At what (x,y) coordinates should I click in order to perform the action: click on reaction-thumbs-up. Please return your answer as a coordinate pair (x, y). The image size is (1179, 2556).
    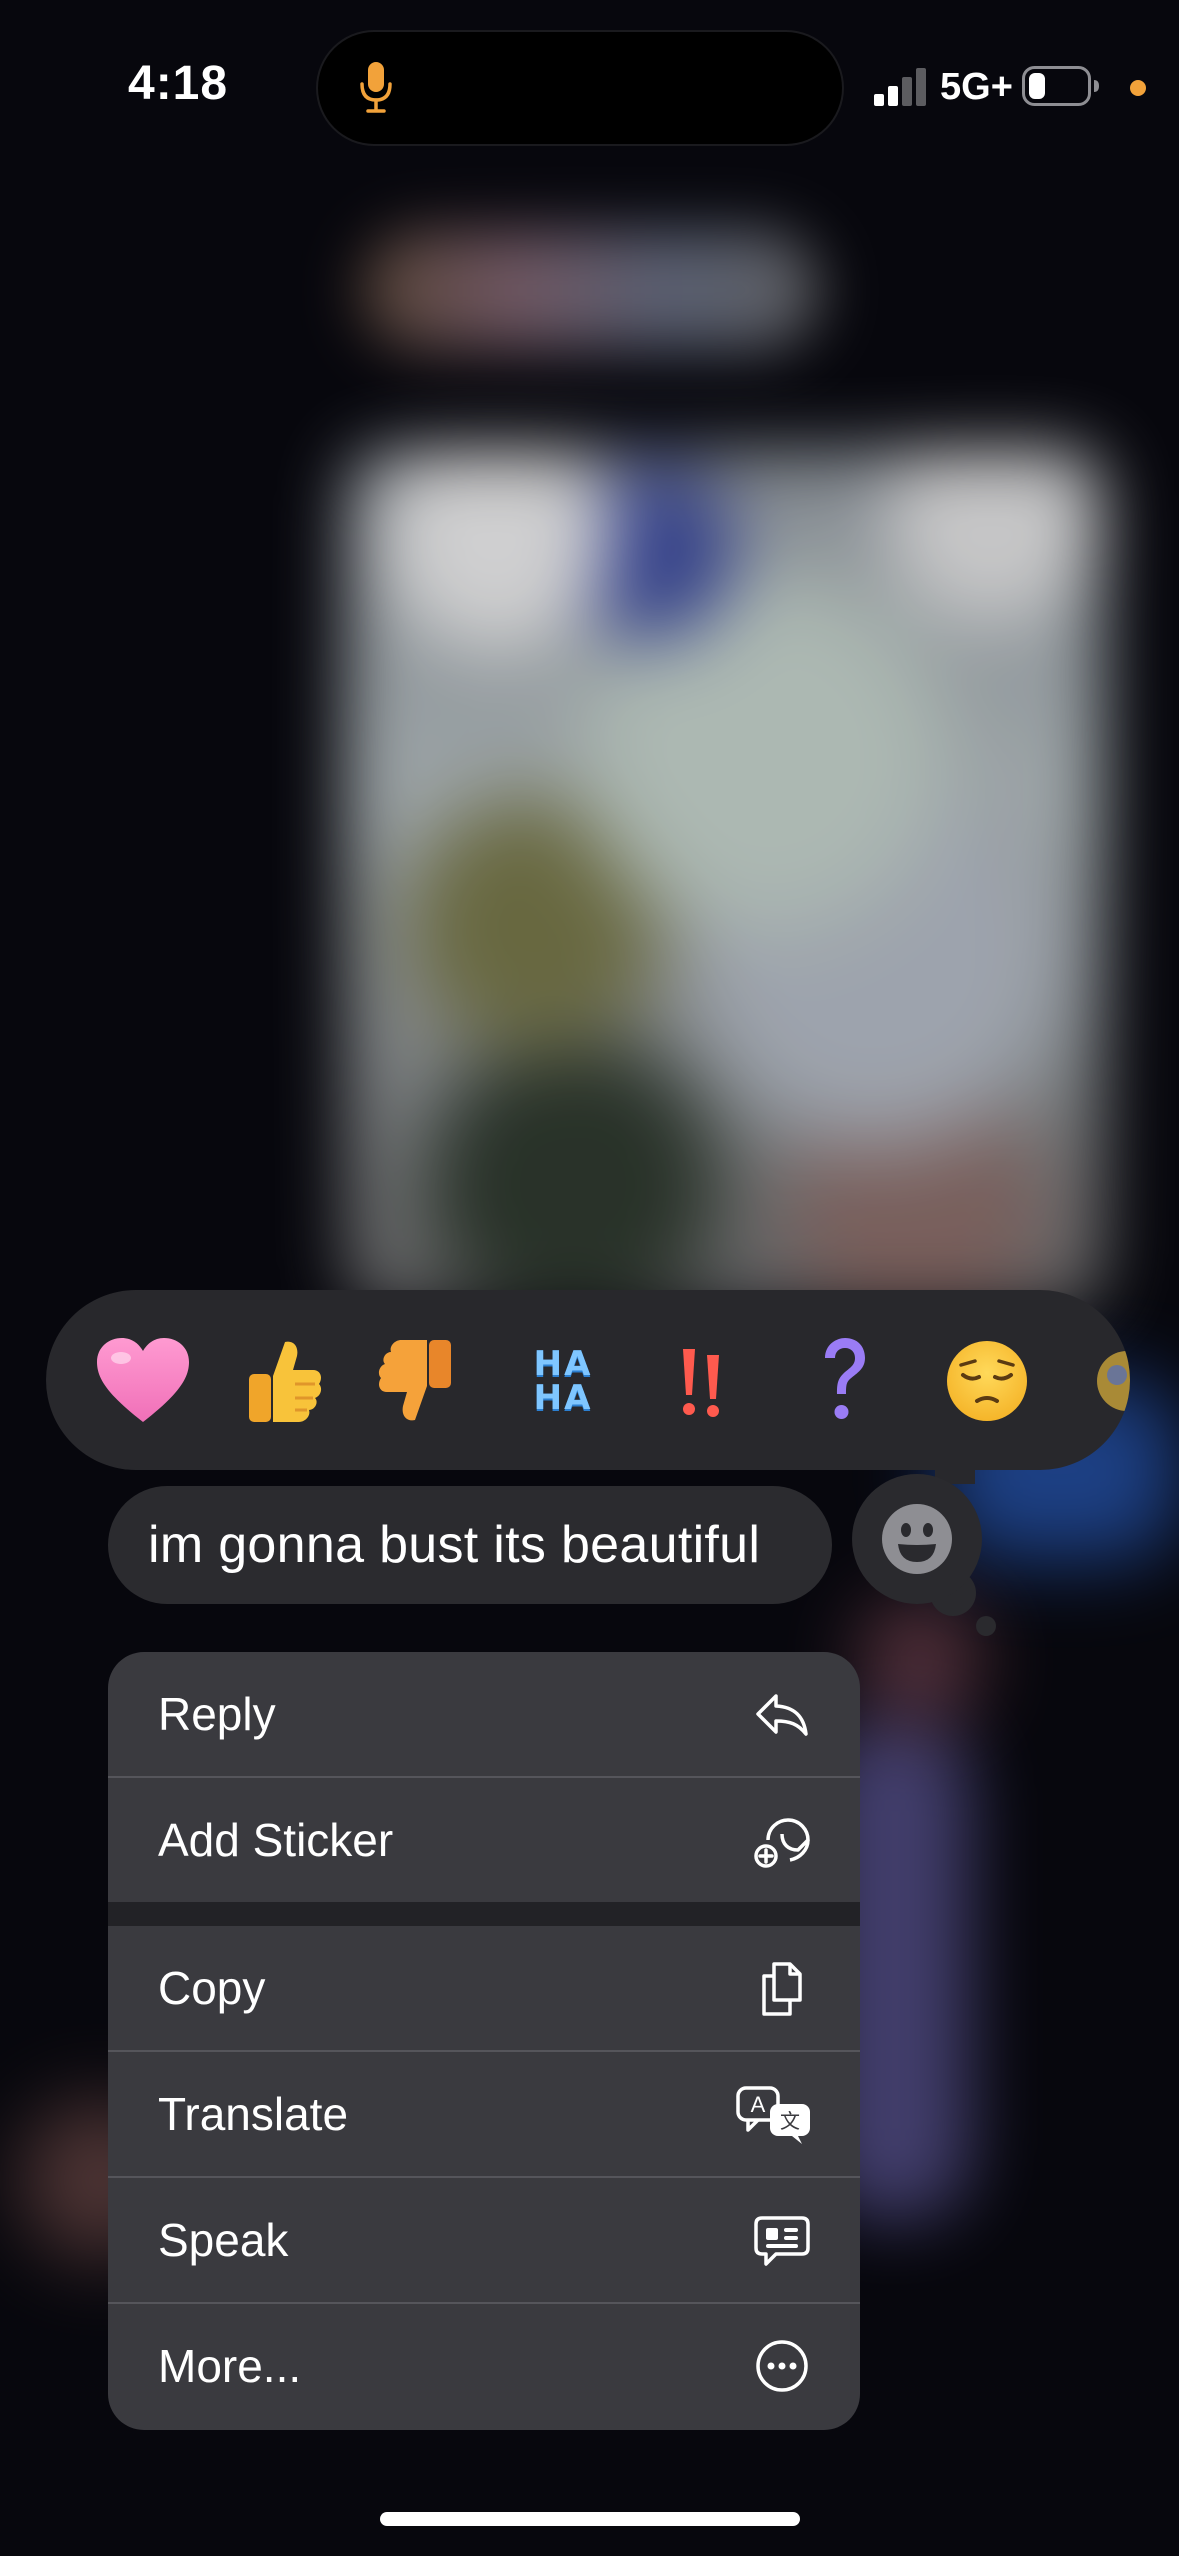
    Looking at the image, I should click on (283, 1381).